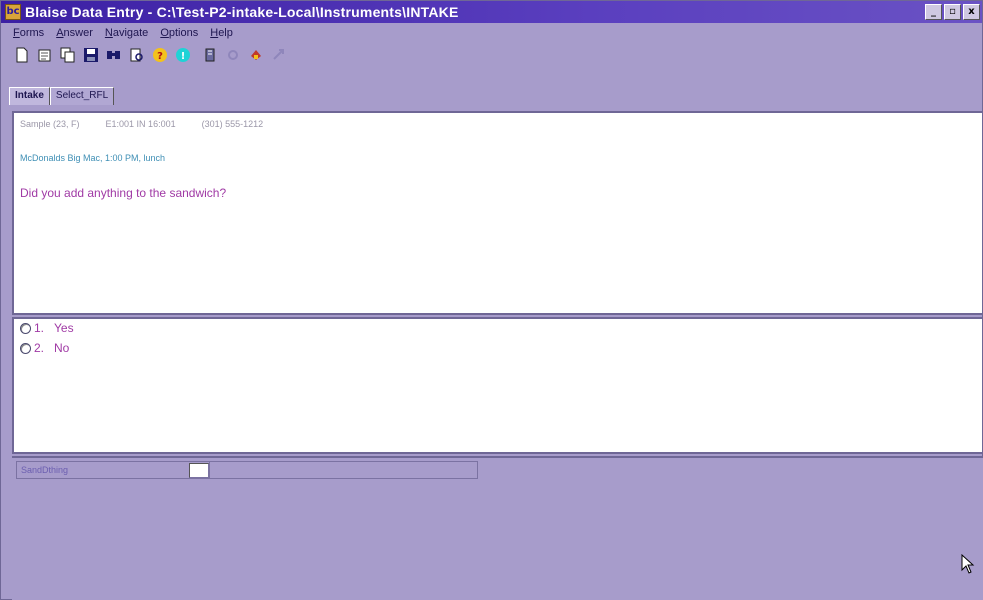 This screenshot has height=600, width=983. I want to click on sample-info: Sample (23, F), so click(50, 124).